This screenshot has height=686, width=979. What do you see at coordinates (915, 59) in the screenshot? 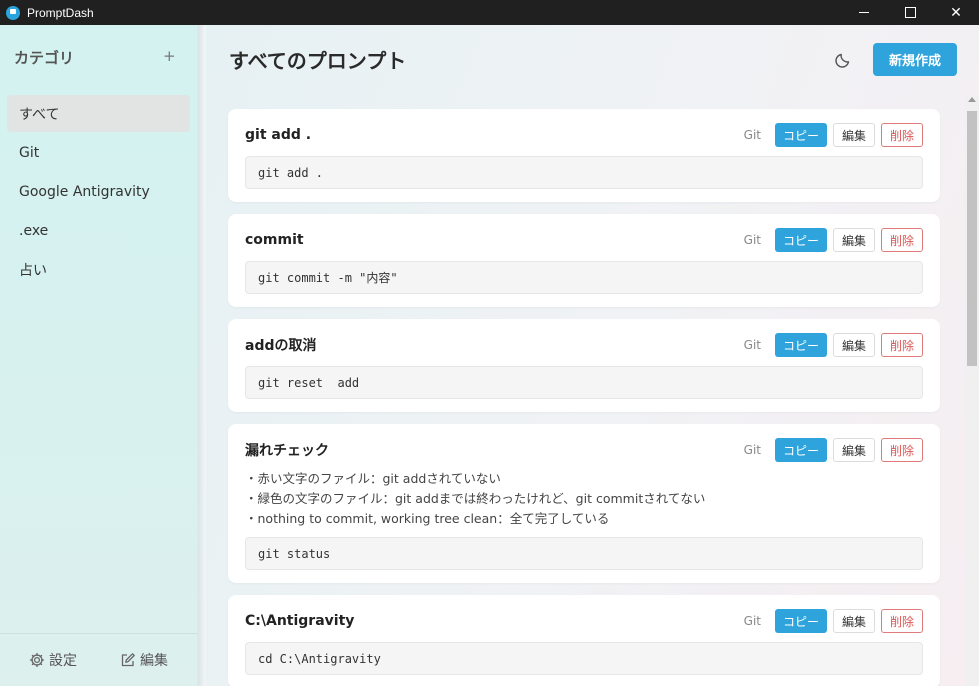
I see `new-prompt-button: 新規作成` at bounding box center [915, 59].